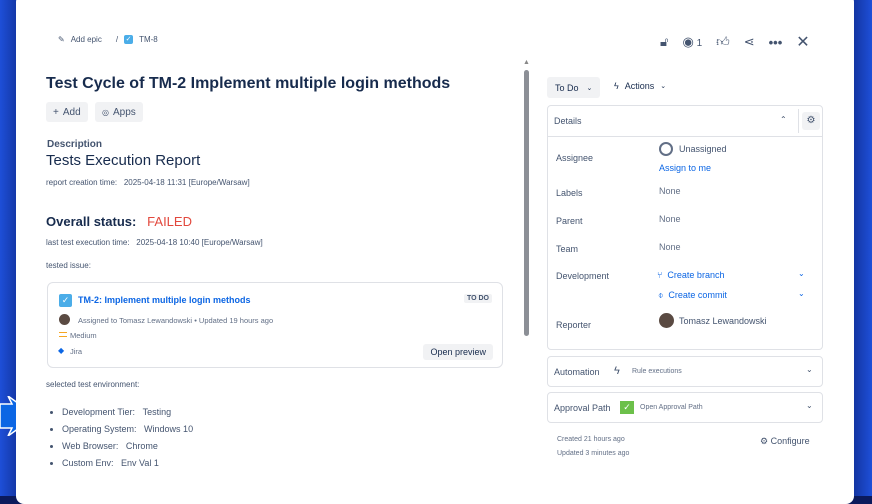 This screenshot has height=504, width=872. What do you see at coordinates (82, 182) in the screenshot?
I see `creation-label: report creation time:` at bounding box center [82, 182].